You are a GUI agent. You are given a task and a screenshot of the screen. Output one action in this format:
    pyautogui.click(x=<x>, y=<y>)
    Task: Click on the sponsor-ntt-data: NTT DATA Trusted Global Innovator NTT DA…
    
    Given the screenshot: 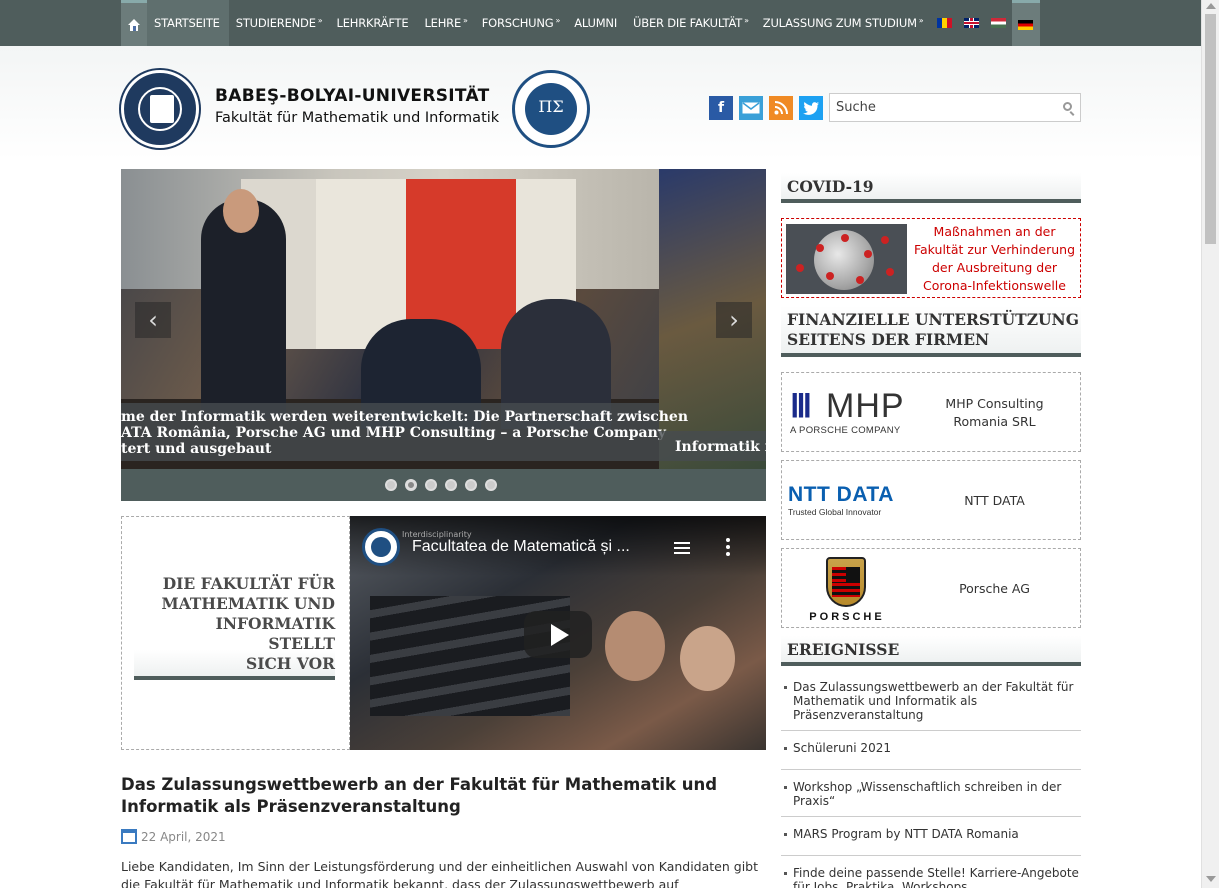 What is the action you would take?
    pyautogui.click(x=931, y=500)
    